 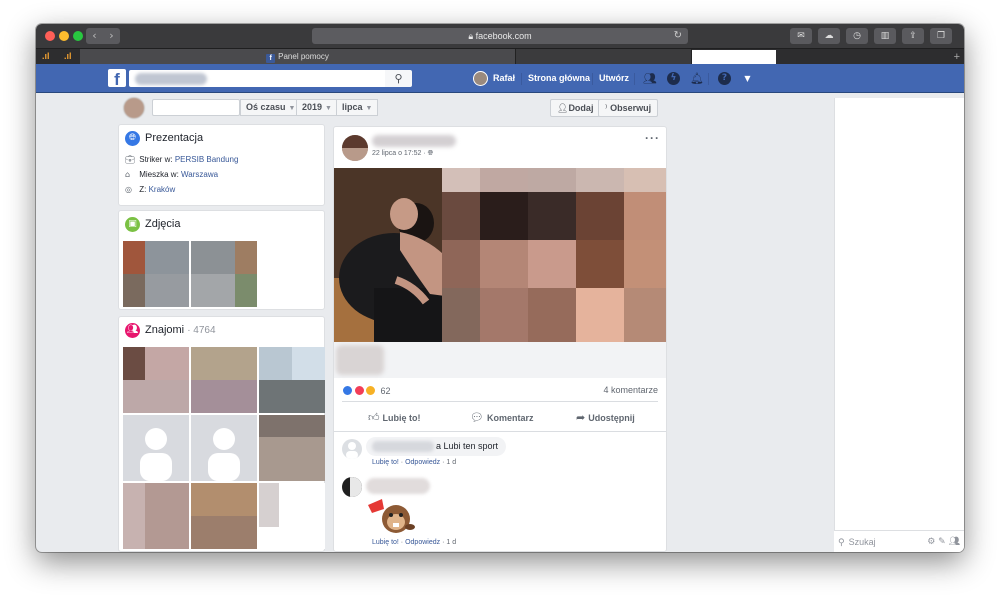 I want to click on sidebar-icon: ▥, so click(x=885, y=36).